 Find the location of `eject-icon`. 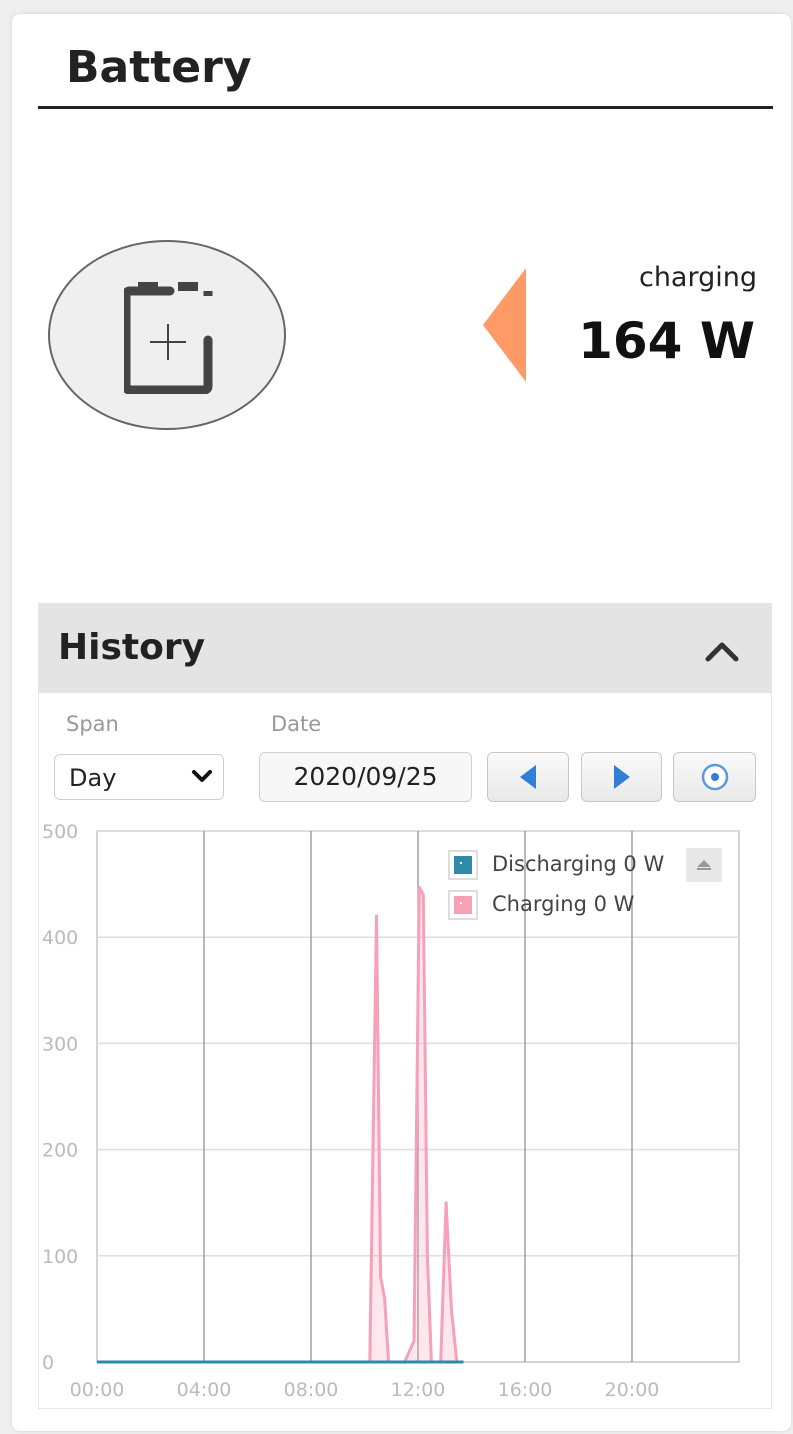

eject-icon is located at coordinates (704, 865).